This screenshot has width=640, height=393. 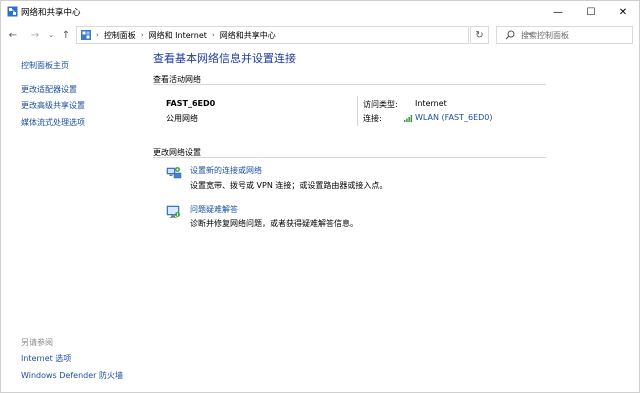 What do you see at coordinates (45, 65) in the screenshot?
I see `sidebar-item-control-panel-home: 控制面板主页` at bounding box center [45, 65].